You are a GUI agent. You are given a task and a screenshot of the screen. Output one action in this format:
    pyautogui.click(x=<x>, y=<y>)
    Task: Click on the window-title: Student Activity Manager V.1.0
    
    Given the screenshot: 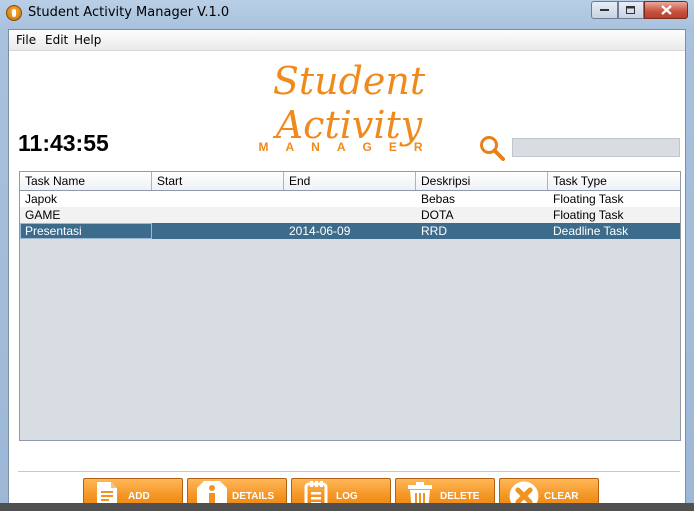 What is the action you would take?
    pyautogui.click(x=129, y=12)
    